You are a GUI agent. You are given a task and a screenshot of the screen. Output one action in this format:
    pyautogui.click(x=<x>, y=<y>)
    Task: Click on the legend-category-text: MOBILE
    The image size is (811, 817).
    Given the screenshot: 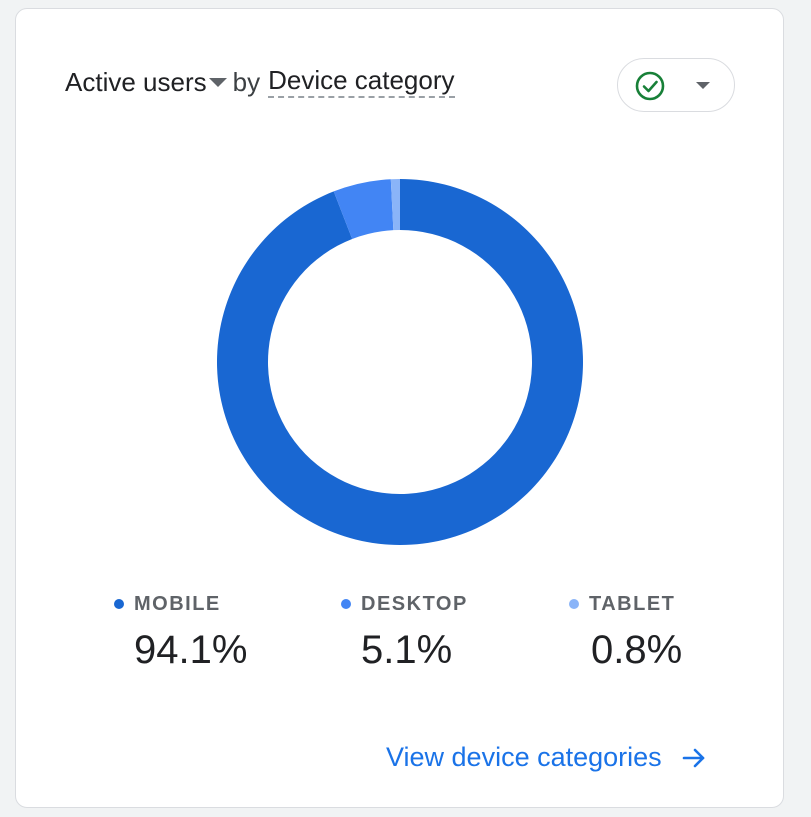 What is the action you would take?
    pyautogui.click(x=177, y=603)
    